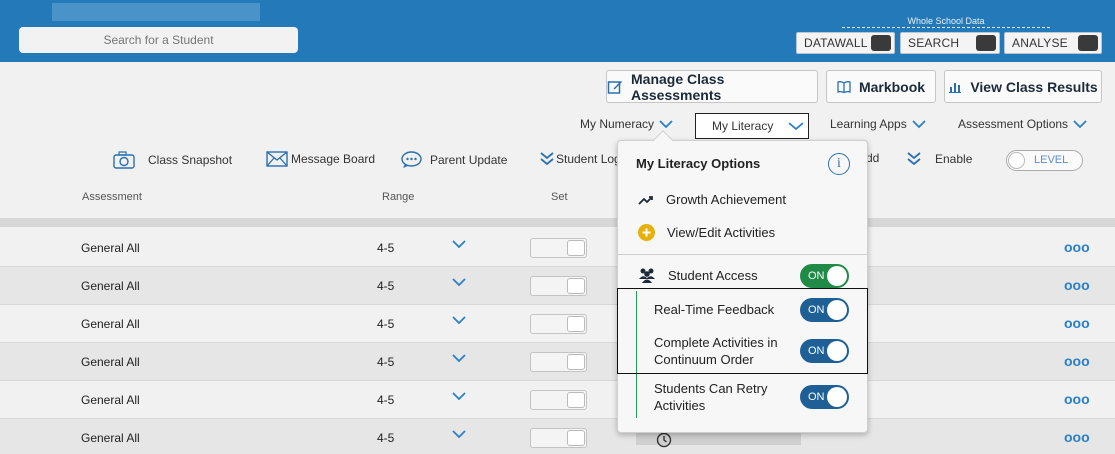  Describe the element at coordinates (333, 159) in the screenshot. I see `message-board-label: Message Board` at that location.